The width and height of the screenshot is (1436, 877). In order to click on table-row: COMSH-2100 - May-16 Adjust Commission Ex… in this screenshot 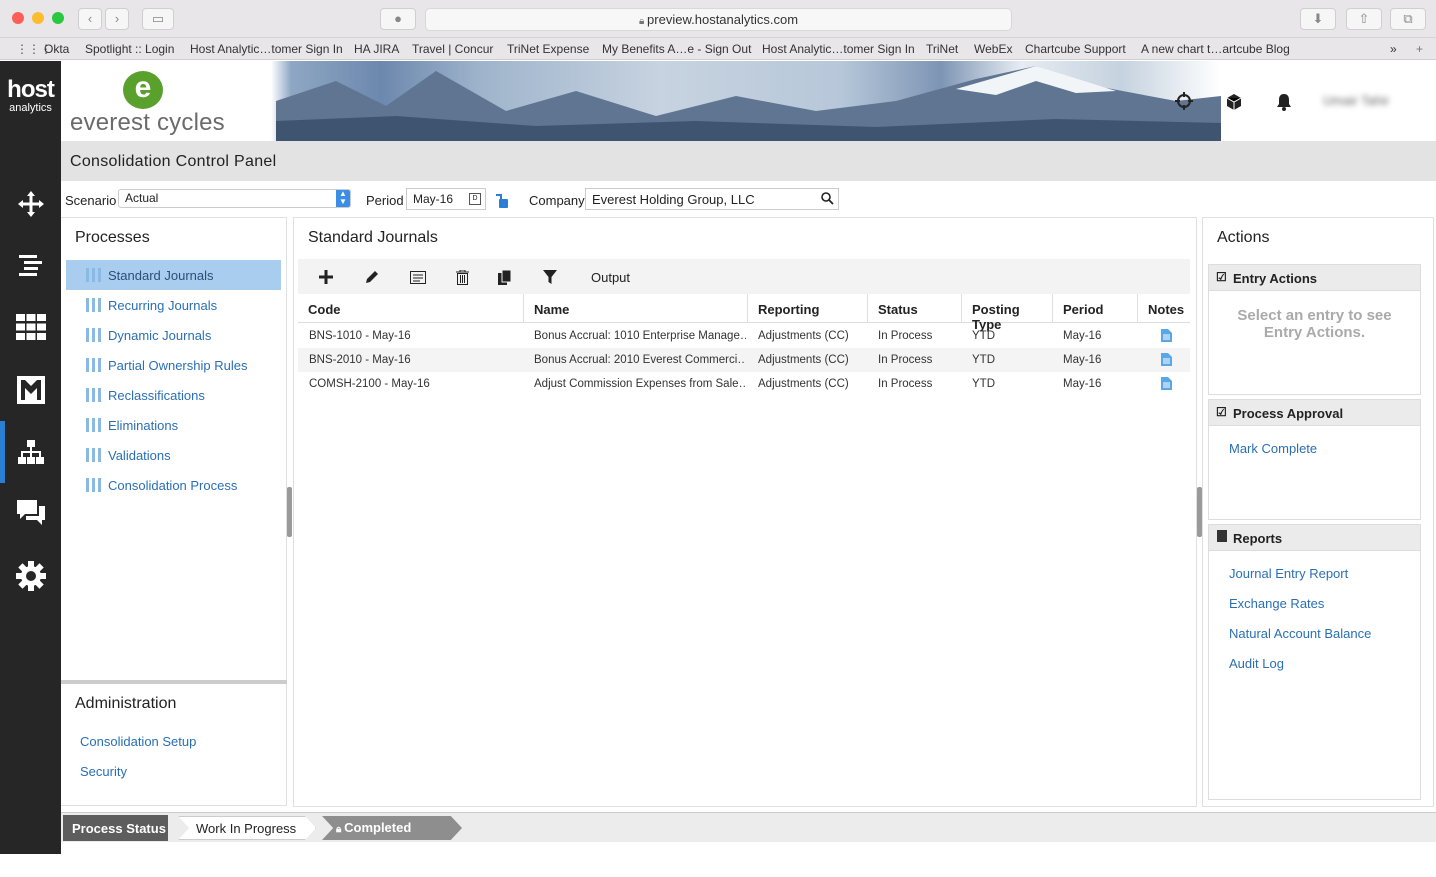, I will do `click(744, 384)`.